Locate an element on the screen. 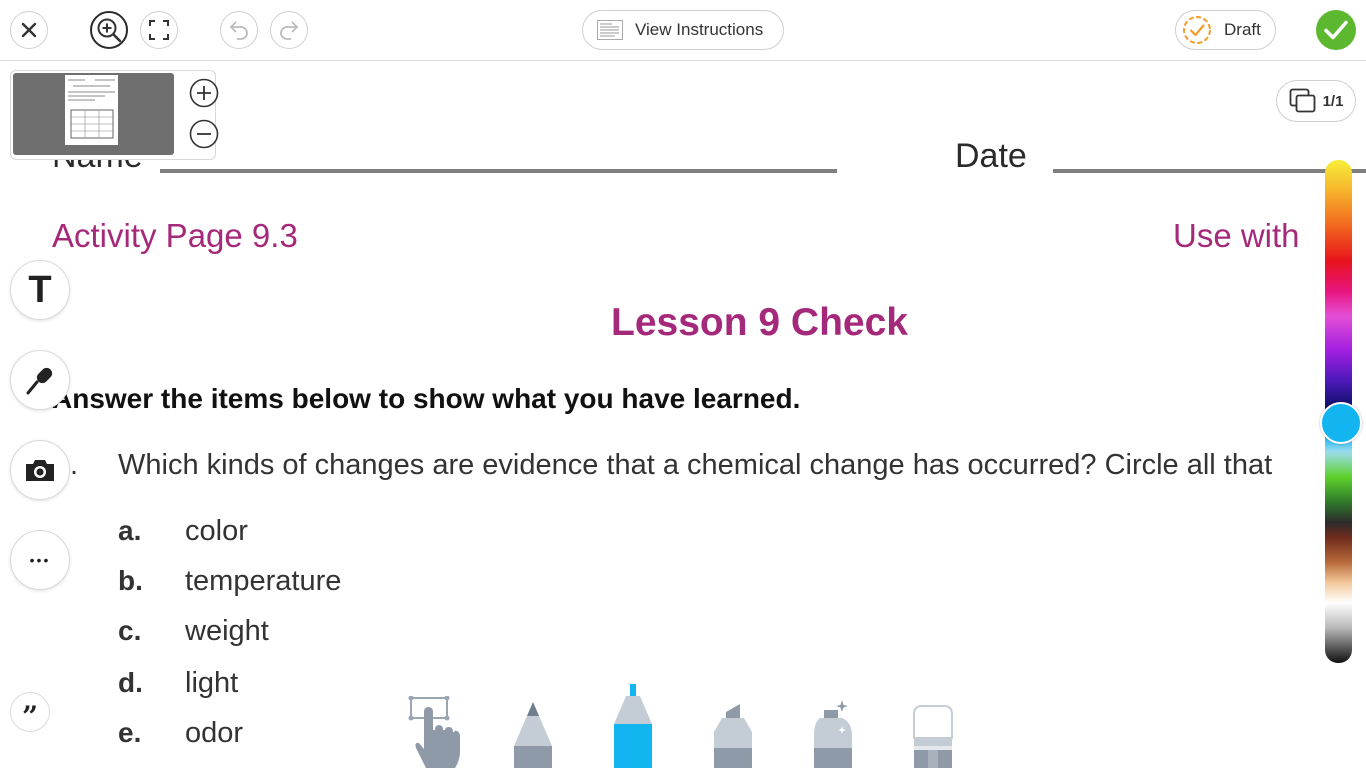 This screenshot has height=773, width=1366. checkmark-icon is located at coordinates (1336, 30).